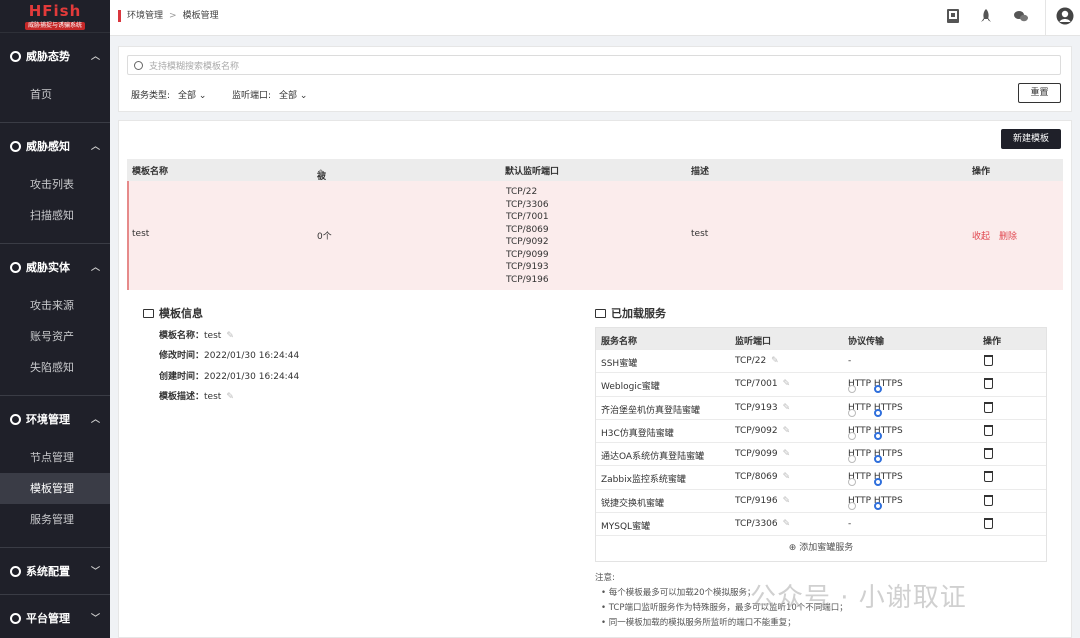  Describe the element at coordinates (55, 336) in the screenshot. I see `sidebar-item: 账号资产` at that location.